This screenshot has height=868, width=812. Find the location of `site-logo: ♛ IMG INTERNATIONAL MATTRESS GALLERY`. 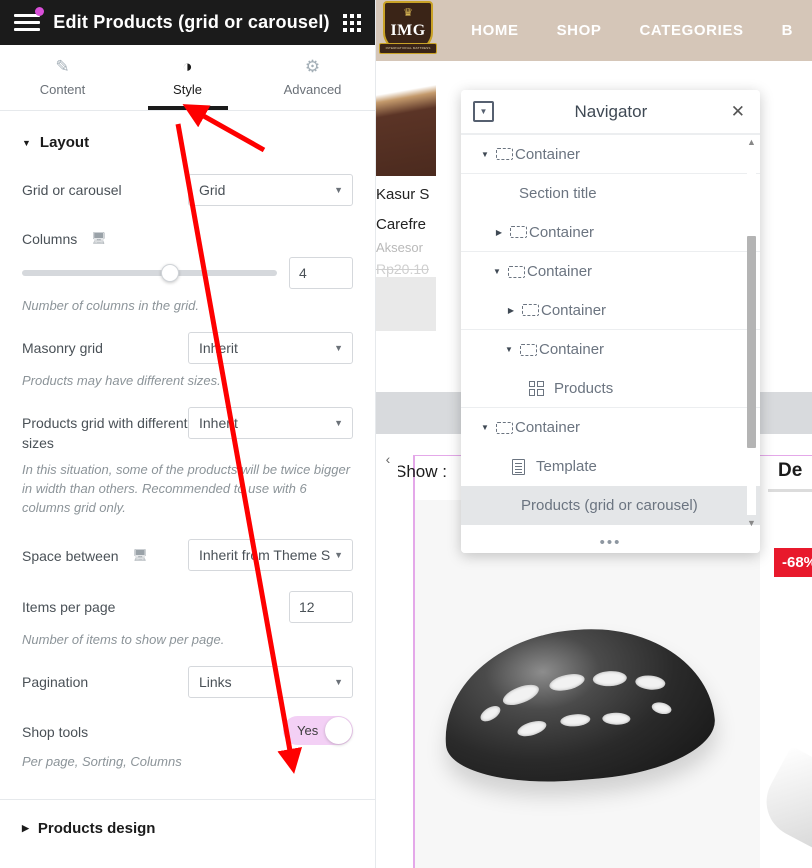

site-logo: ♛ IMG INTERNATIONAL MATTRESS GALLERY is located at coordinates (408, 30).